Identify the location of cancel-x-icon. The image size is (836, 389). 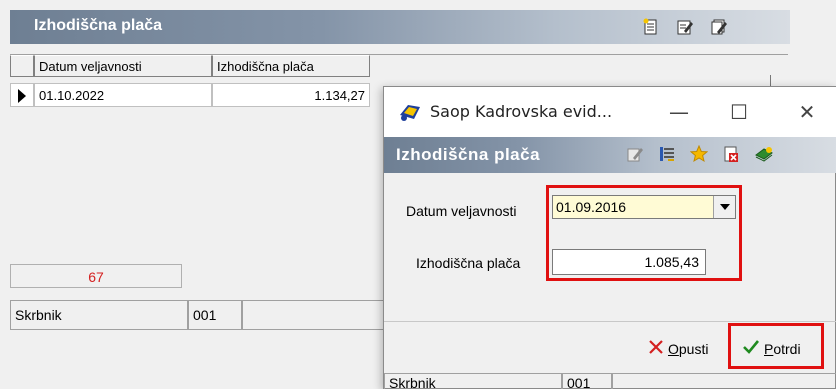
(656, 348).